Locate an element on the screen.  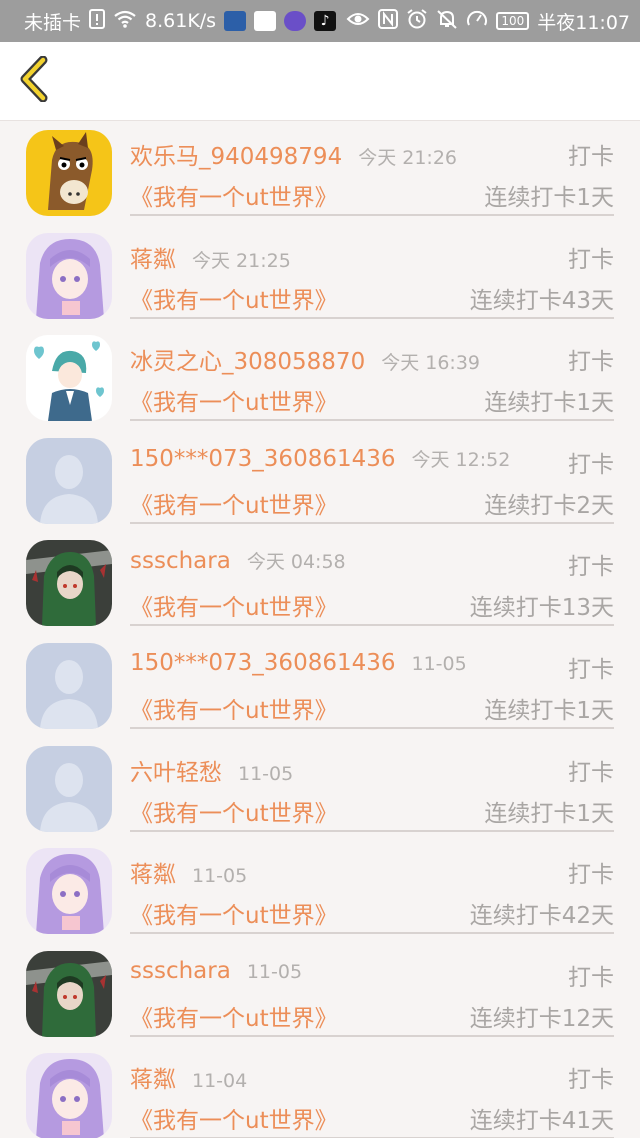
entry-content: 蒋粼 11-04 打卡 《我有一个ut世界》 连续打卡41天 is located at coordinates (372, 1091).